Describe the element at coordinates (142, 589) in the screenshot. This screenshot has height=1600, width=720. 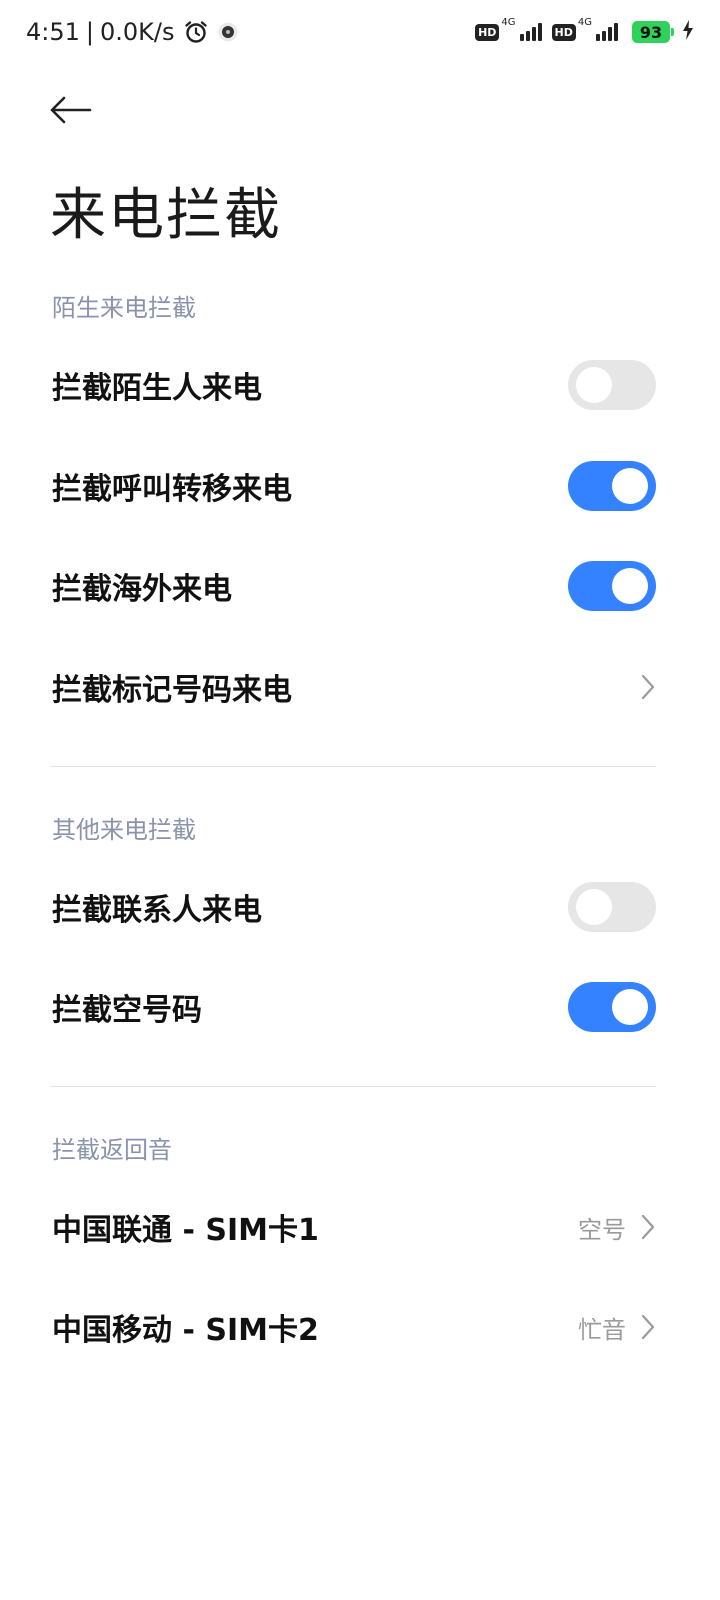
I see `setting-label: 拦截海外来电` at that location.